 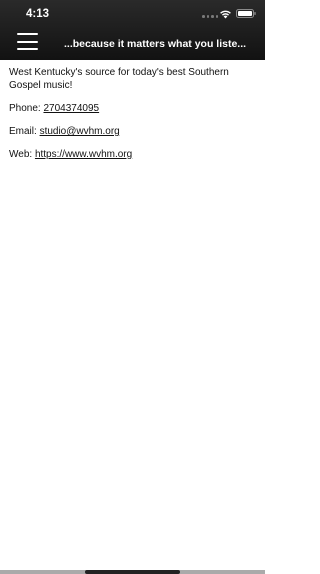 I want to click on signal-dots-icon, so click(x=210, y=16).